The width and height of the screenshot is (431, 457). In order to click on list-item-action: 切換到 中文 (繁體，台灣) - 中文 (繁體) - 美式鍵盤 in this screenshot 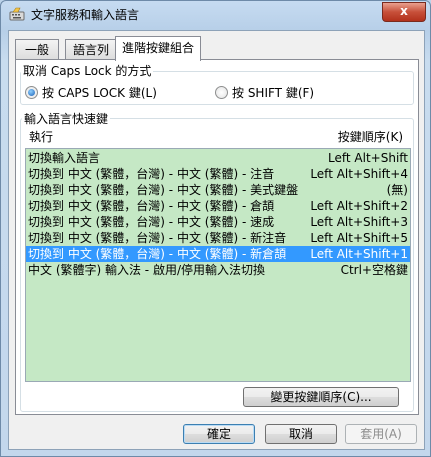, I will do `click(163, 190)`.